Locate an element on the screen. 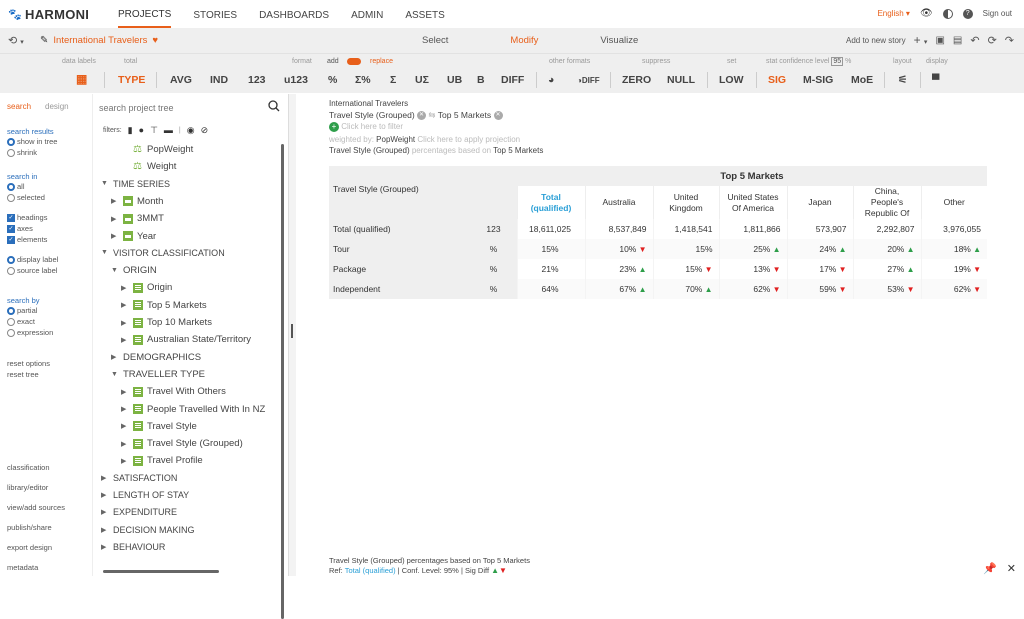 Image resolution: width=1024 pixels, height=619 pixels. all-option: all is located at coordinates (46, 186).